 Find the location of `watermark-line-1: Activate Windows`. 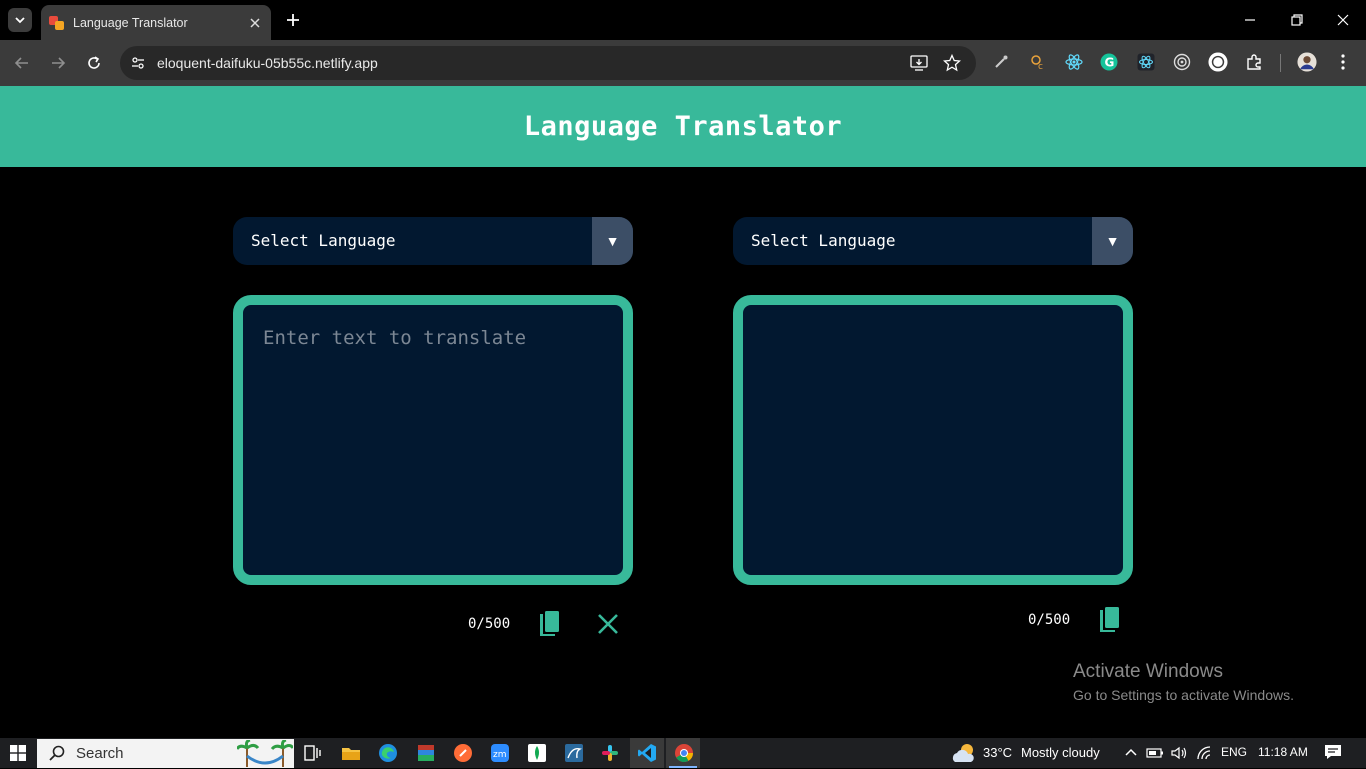

watermark-line-1: Activate Windows is located at coordinates (1148, 671).